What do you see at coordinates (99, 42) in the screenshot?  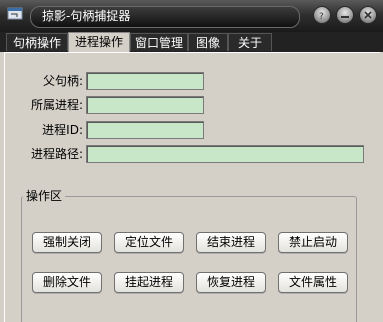 I see `tab-process-ops: 进程操作` at bounding box center [99, 42].